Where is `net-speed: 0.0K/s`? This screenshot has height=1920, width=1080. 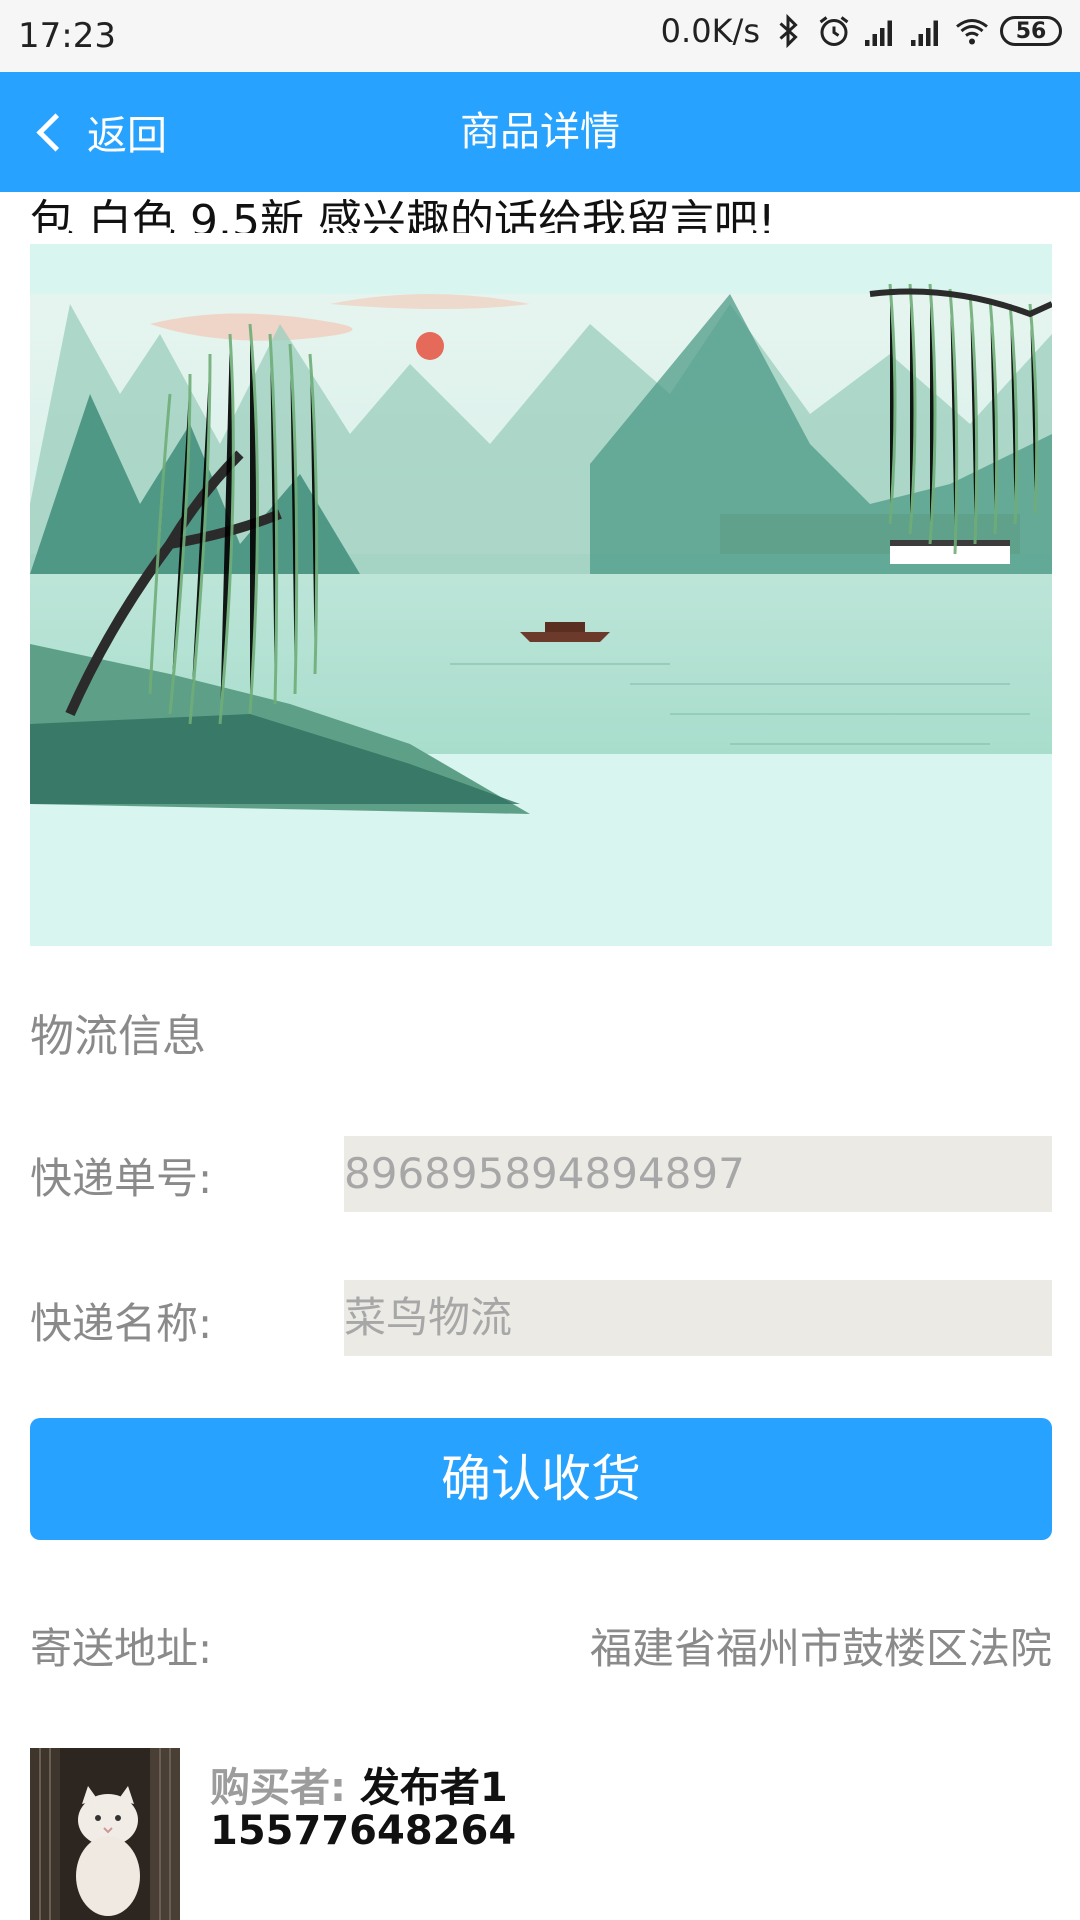
net-speed: 0.0K/s is located at coordinates (710, 31).